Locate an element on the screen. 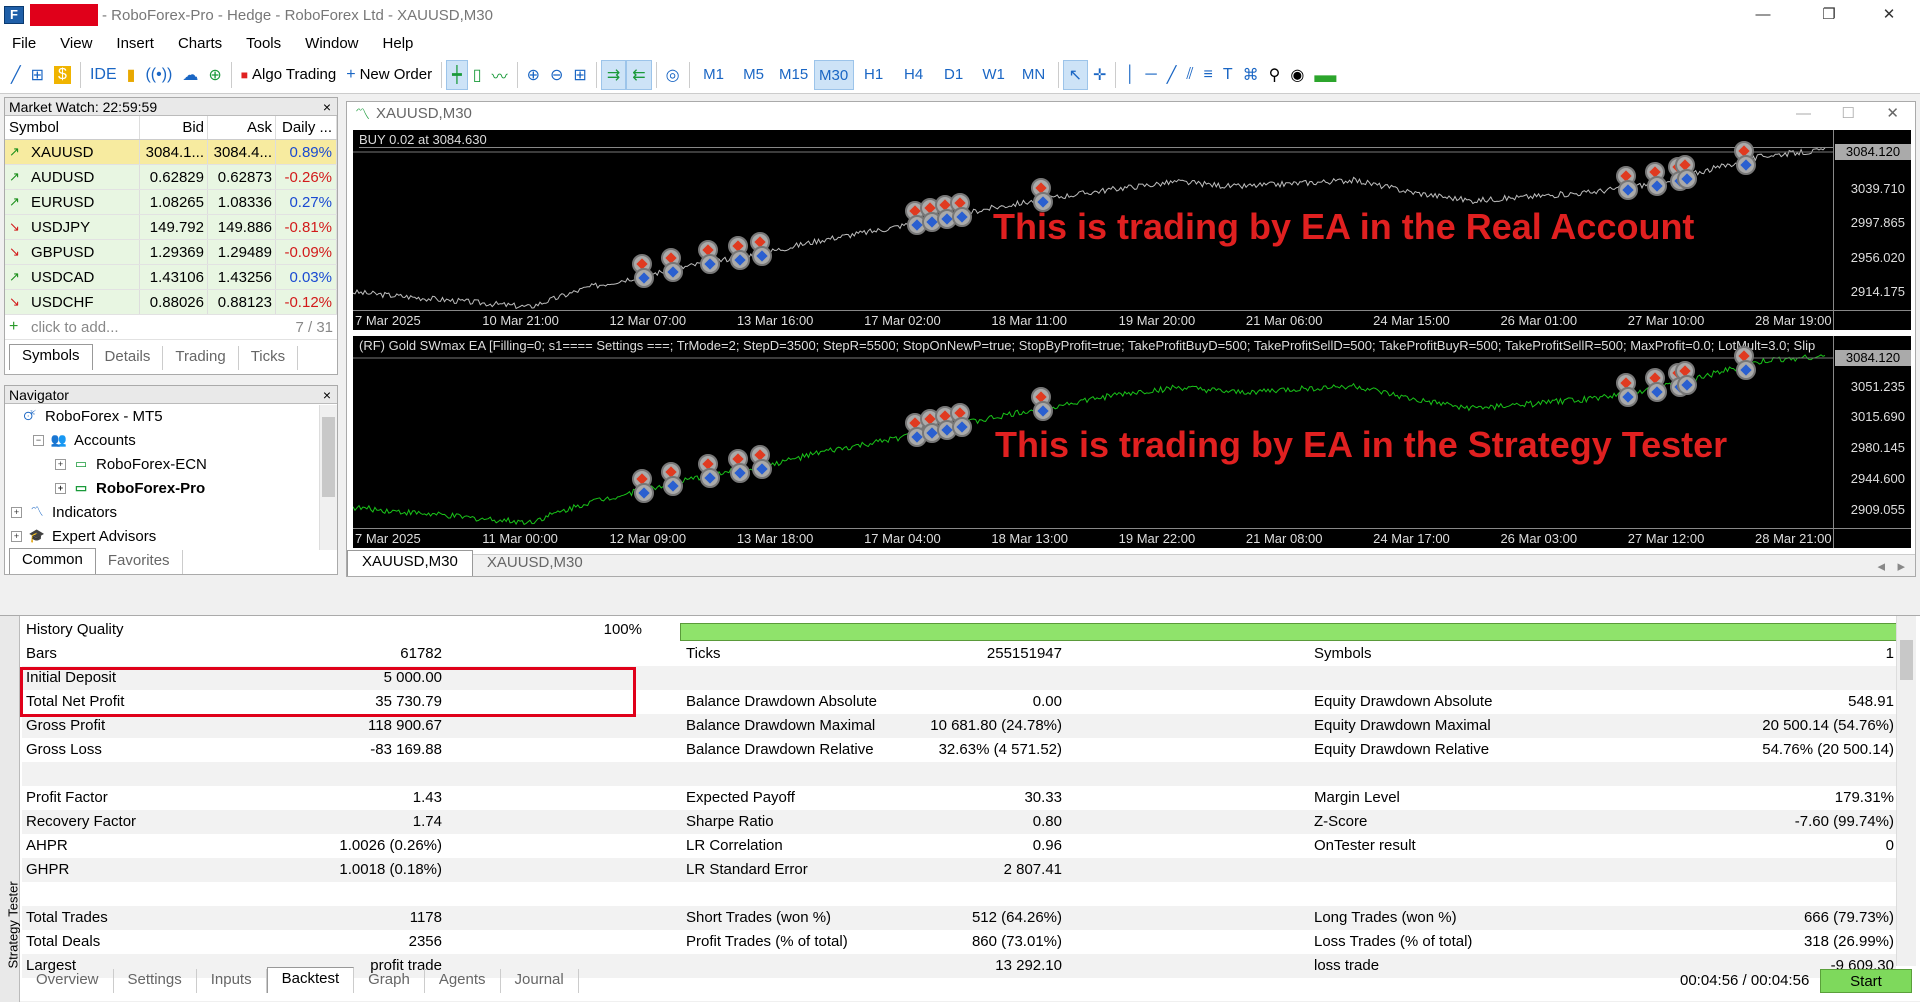 The image size is (1920, 1002). market-watch-row: ↗ EURUSD 1.08265 1.08336 0.27% is located at coordinates (171, 202).